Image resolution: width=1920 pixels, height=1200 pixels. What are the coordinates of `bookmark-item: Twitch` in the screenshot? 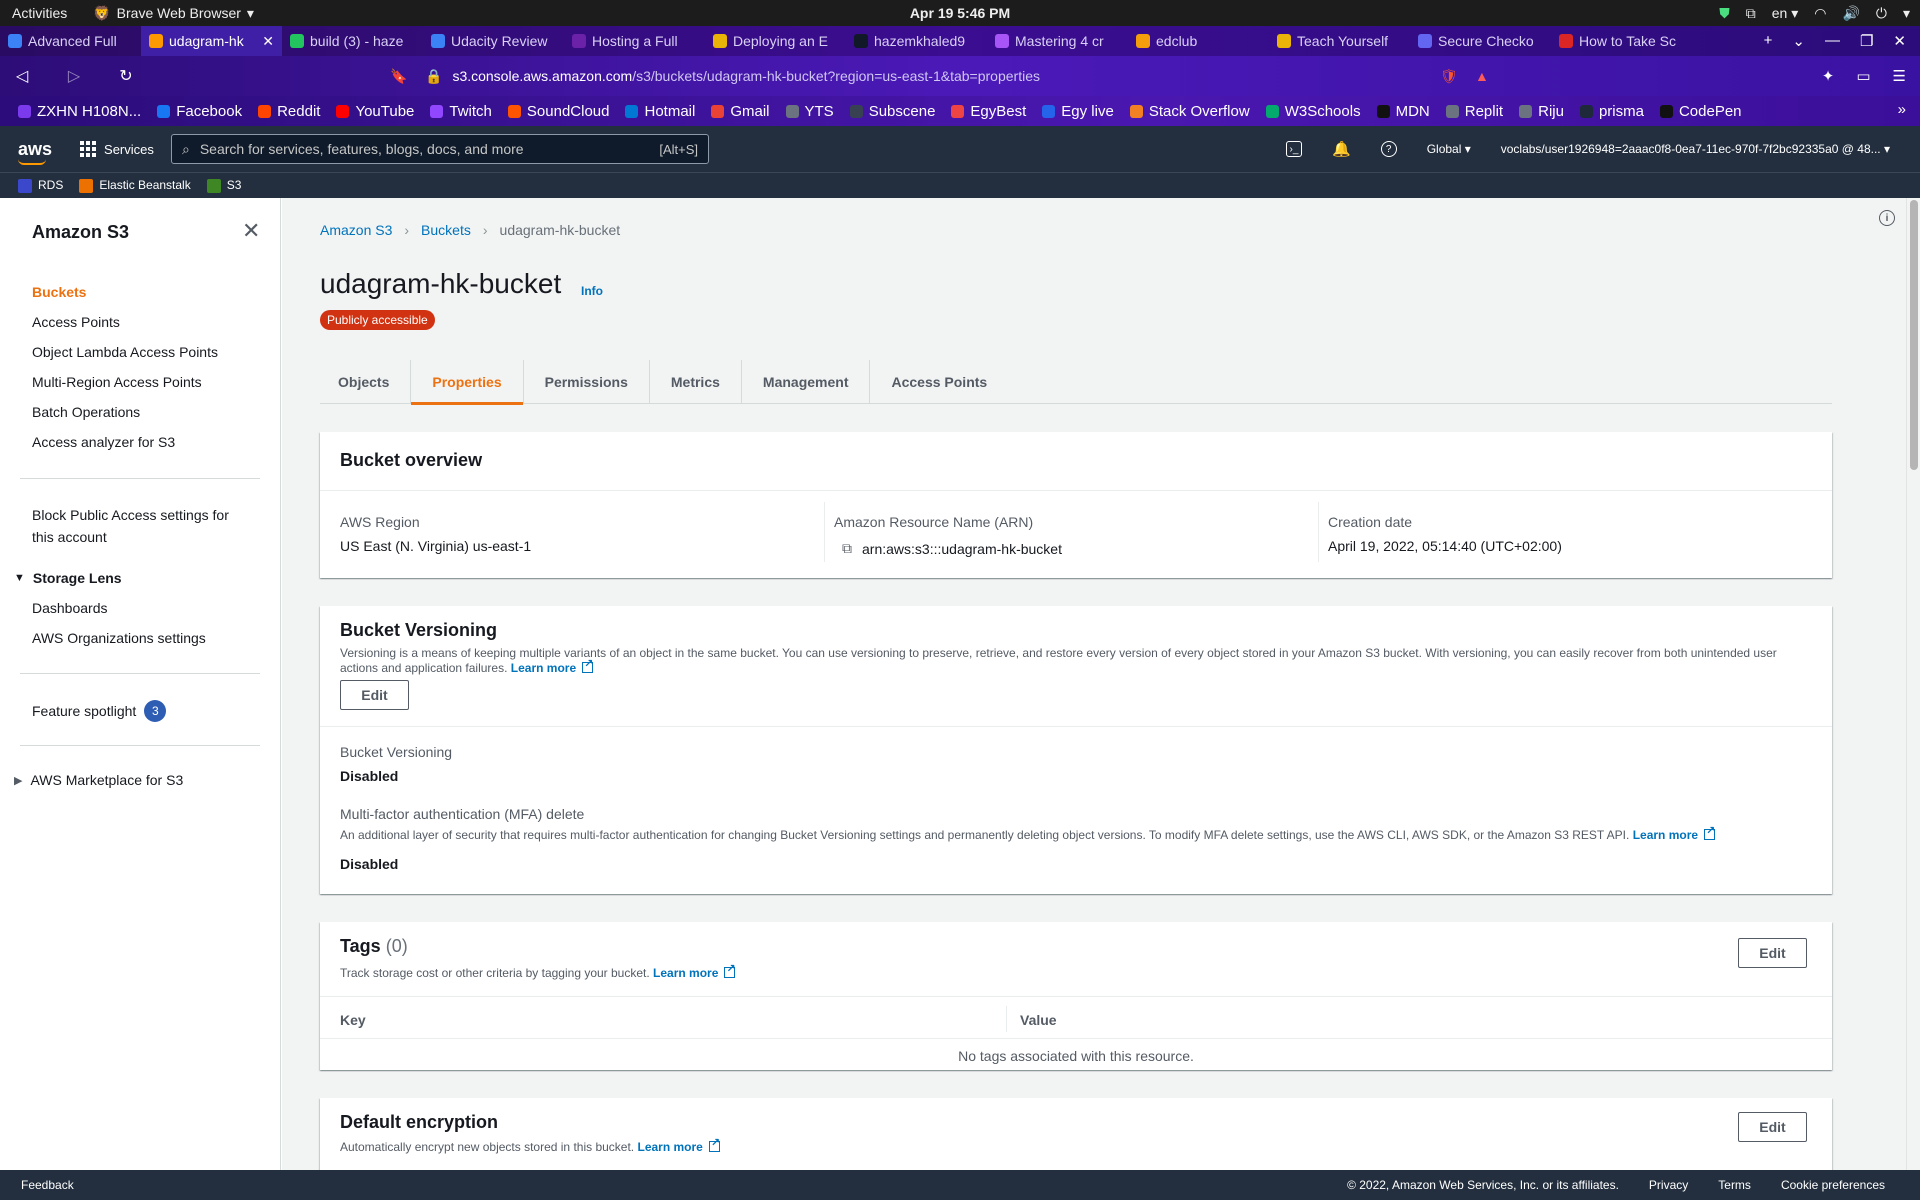 It's located at (461, 111).